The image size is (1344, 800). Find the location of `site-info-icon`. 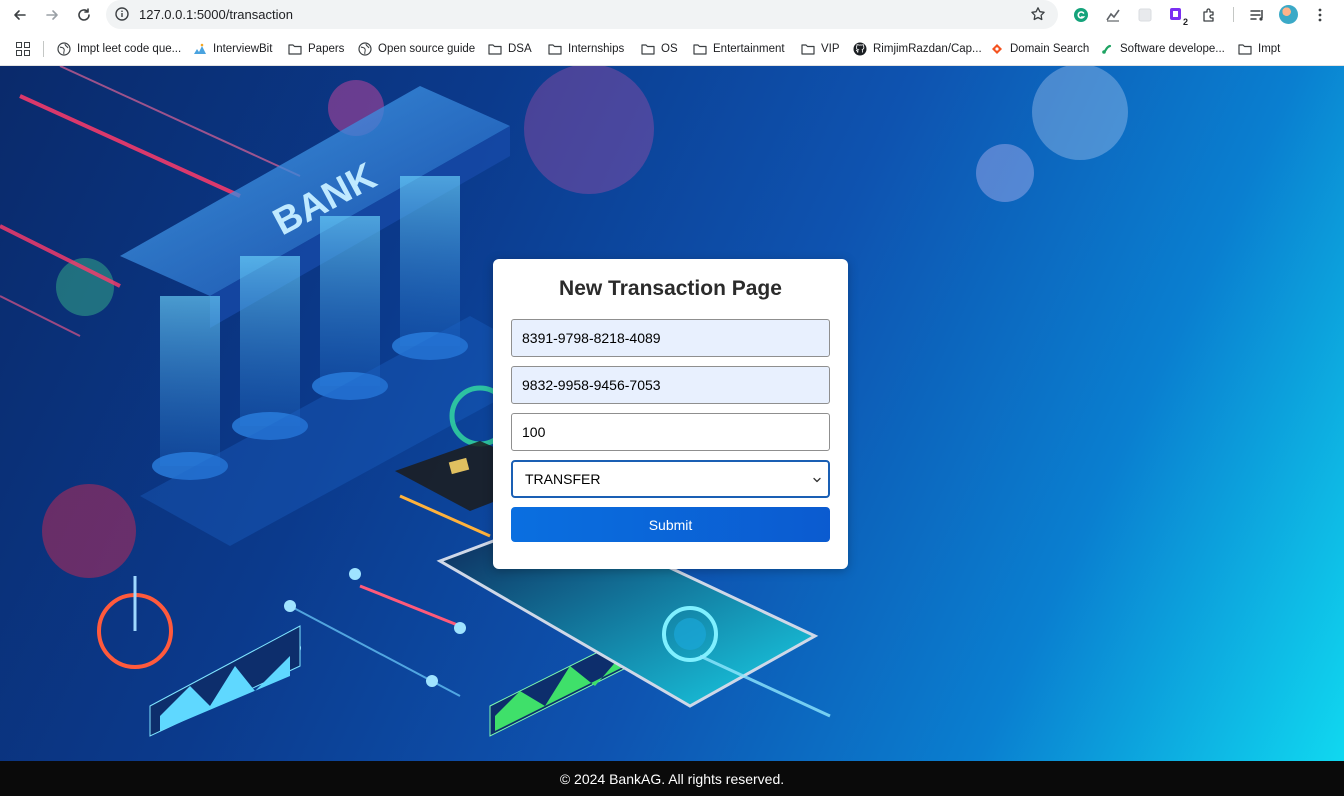

site-info-icon is located at coordinates (122, 14).